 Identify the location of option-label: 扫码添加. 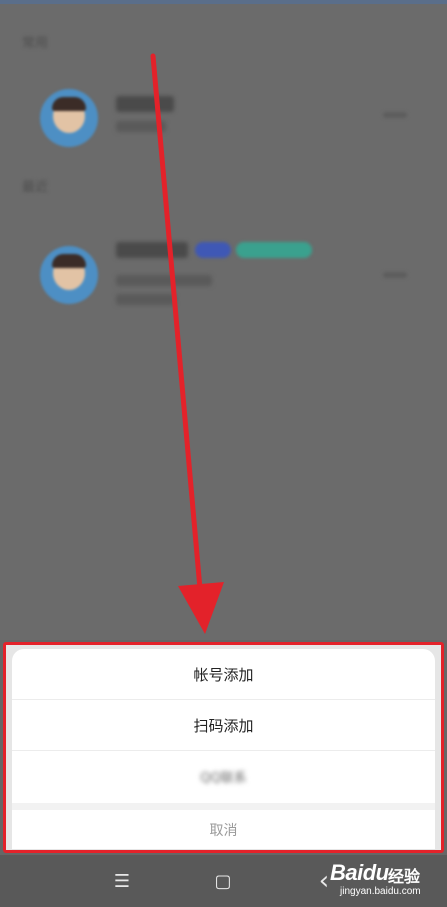
(223, 725).